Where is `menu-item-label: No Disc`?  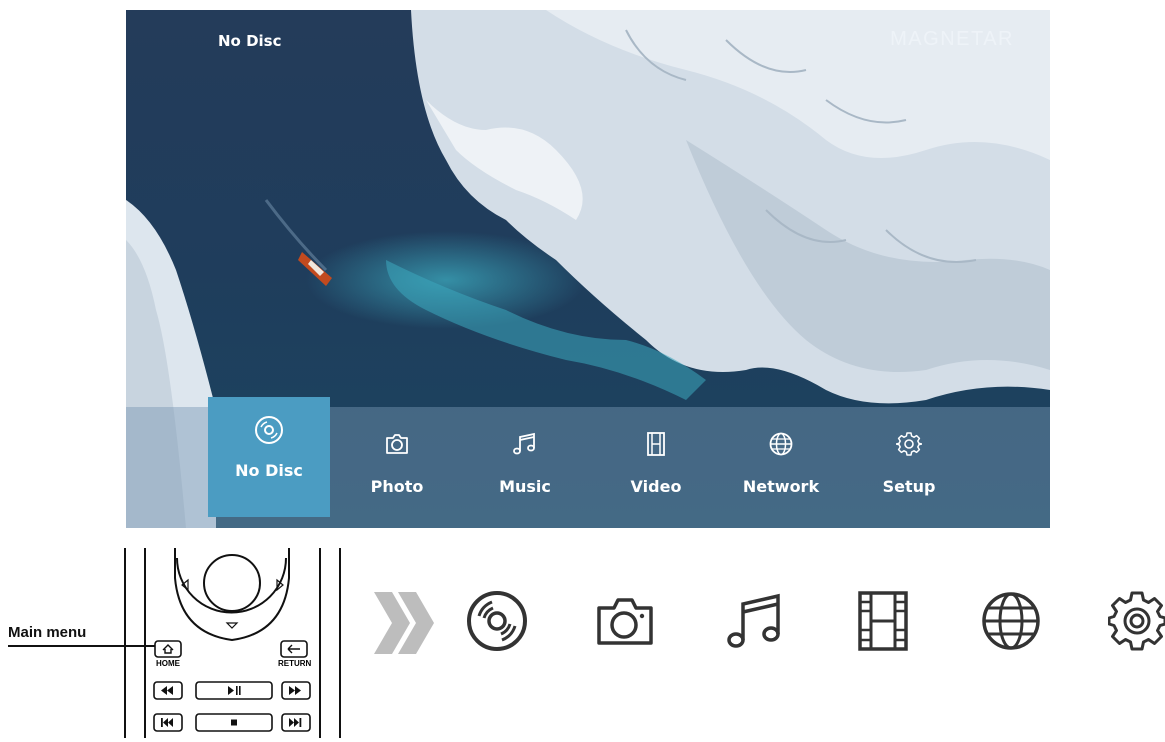 menu-item-label: No Disc is located at coordinates (269, 470).